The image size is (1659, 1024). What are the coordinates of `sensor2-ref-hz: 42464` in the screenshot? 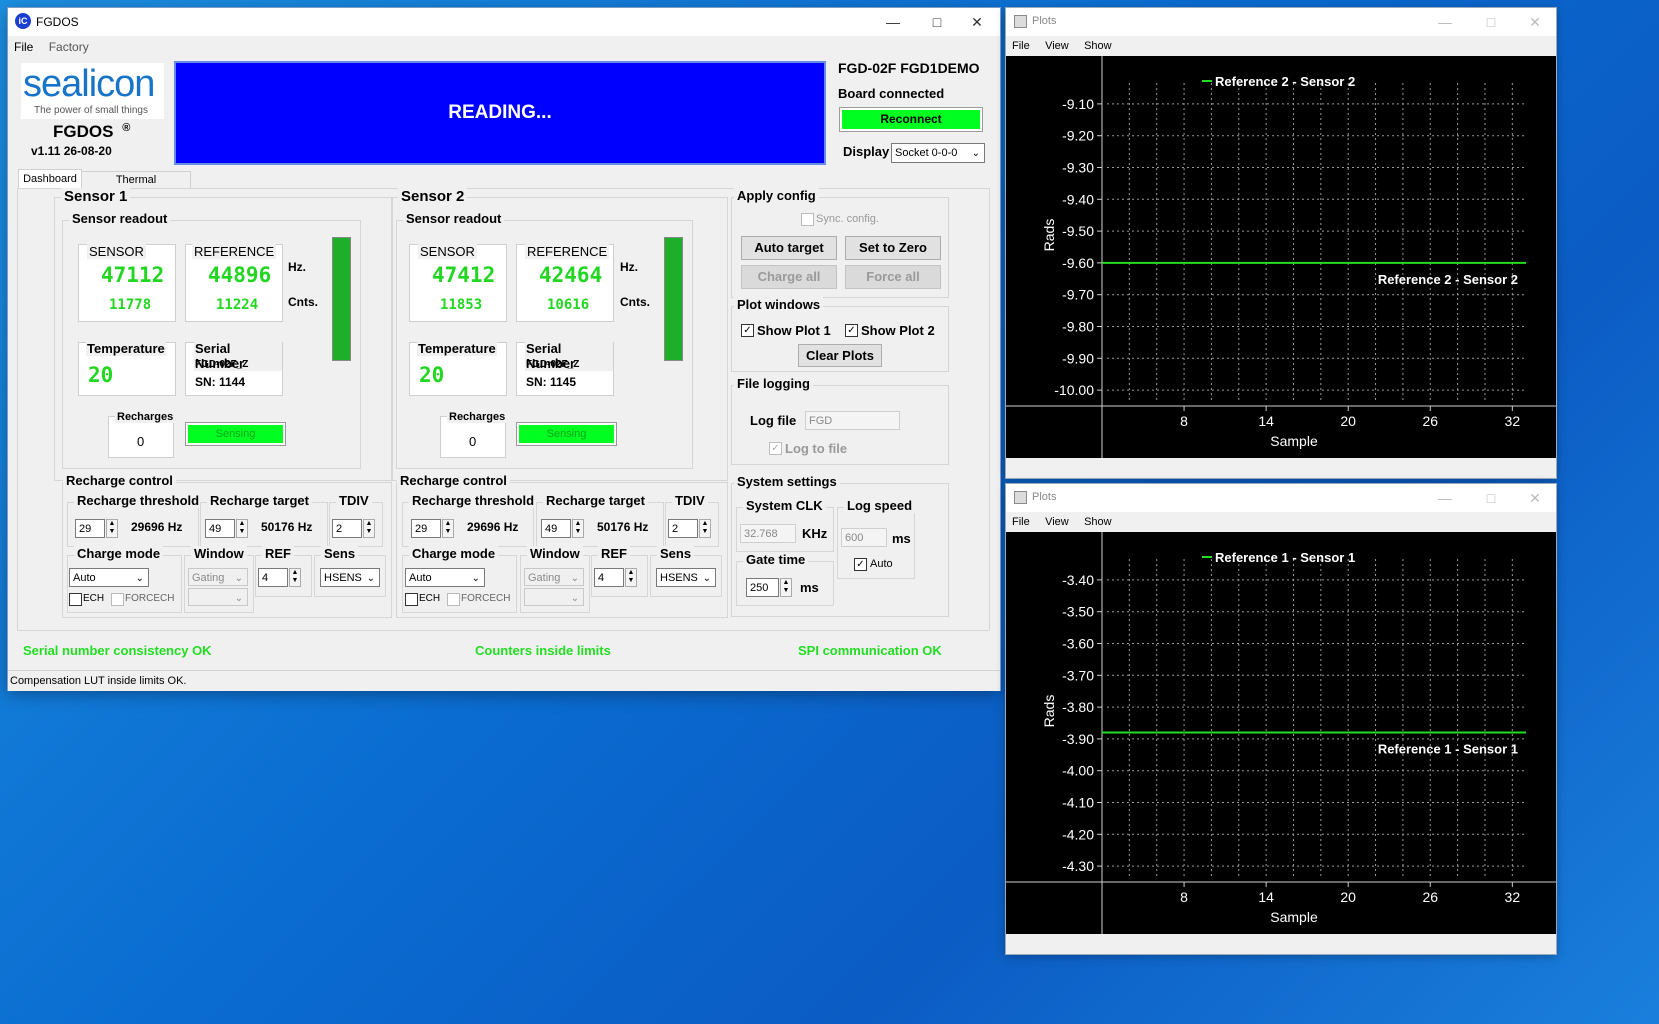 It's located at (571, 275).